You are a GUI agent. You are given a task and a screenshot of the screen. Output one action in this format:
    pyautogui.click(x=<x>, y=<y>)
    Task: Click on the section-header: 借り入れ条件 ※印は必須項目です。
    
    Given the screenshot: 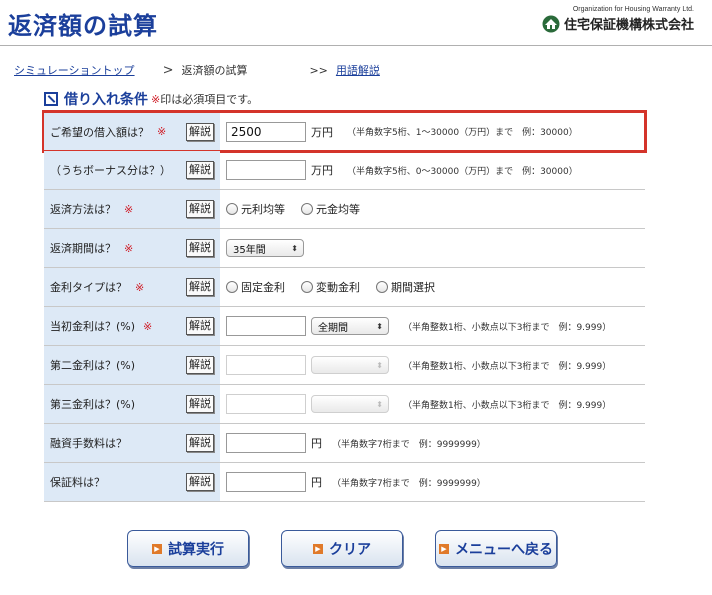 What is the action you would take?
    pyautogui.click(x=151, y=99)
    